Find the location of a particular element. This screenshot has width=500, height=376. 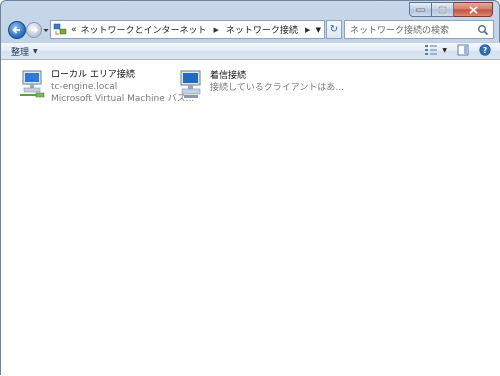

chevron-down-icon is located at coordinates (46, 30).